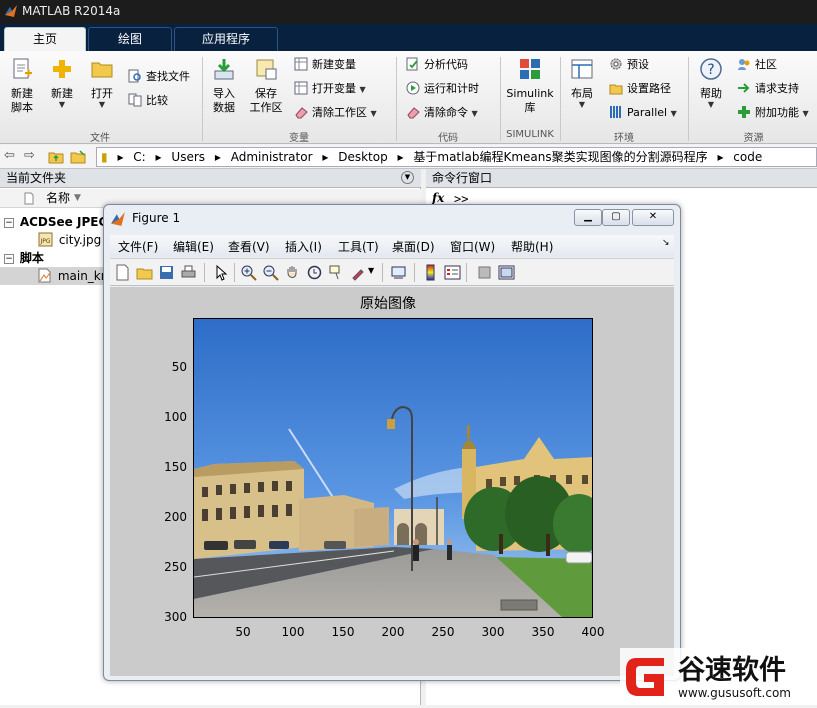  What do you see at coordinates (358, 272) in the screenshot?
I see `brush-icon` at bounding box center [358, 272].